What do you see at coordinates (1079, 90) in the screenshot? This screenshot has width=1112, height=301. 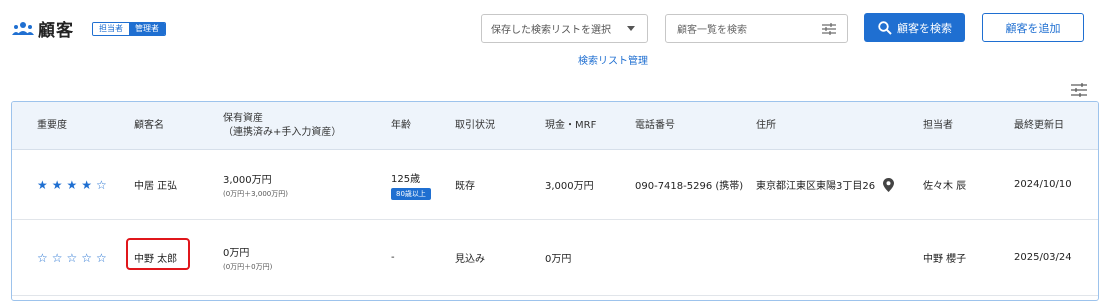 I see `settings-sliders-icon` at bounding box center [1079, 90].